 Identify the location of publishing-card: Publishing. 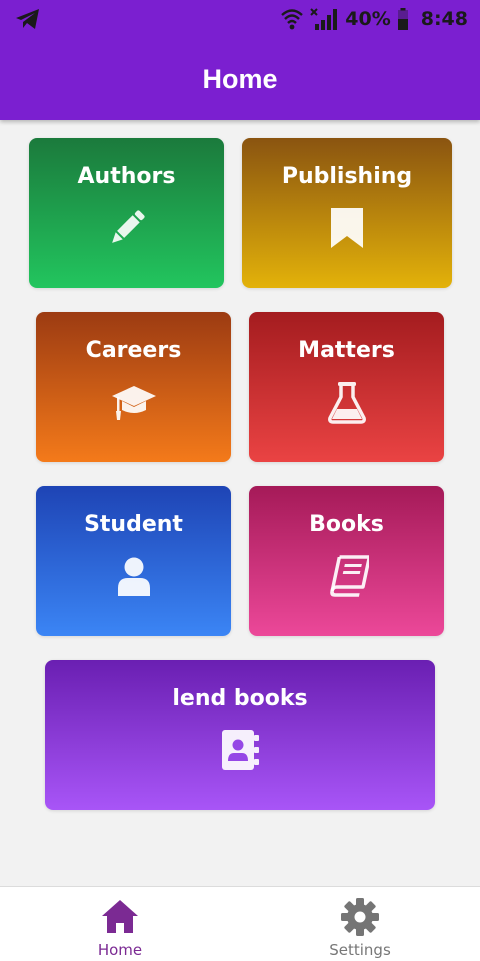
(347, 213).